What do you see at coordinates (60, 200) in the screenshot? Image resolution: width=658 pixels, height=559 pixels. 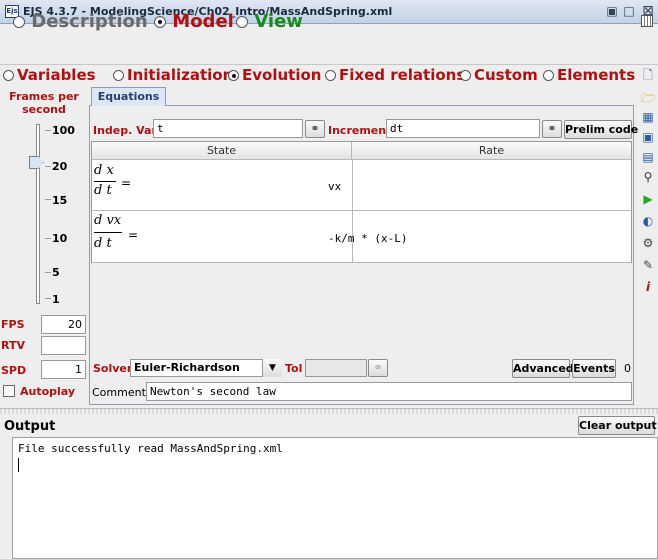 I see `scale-label: 15` at bounding box center [60, 200].